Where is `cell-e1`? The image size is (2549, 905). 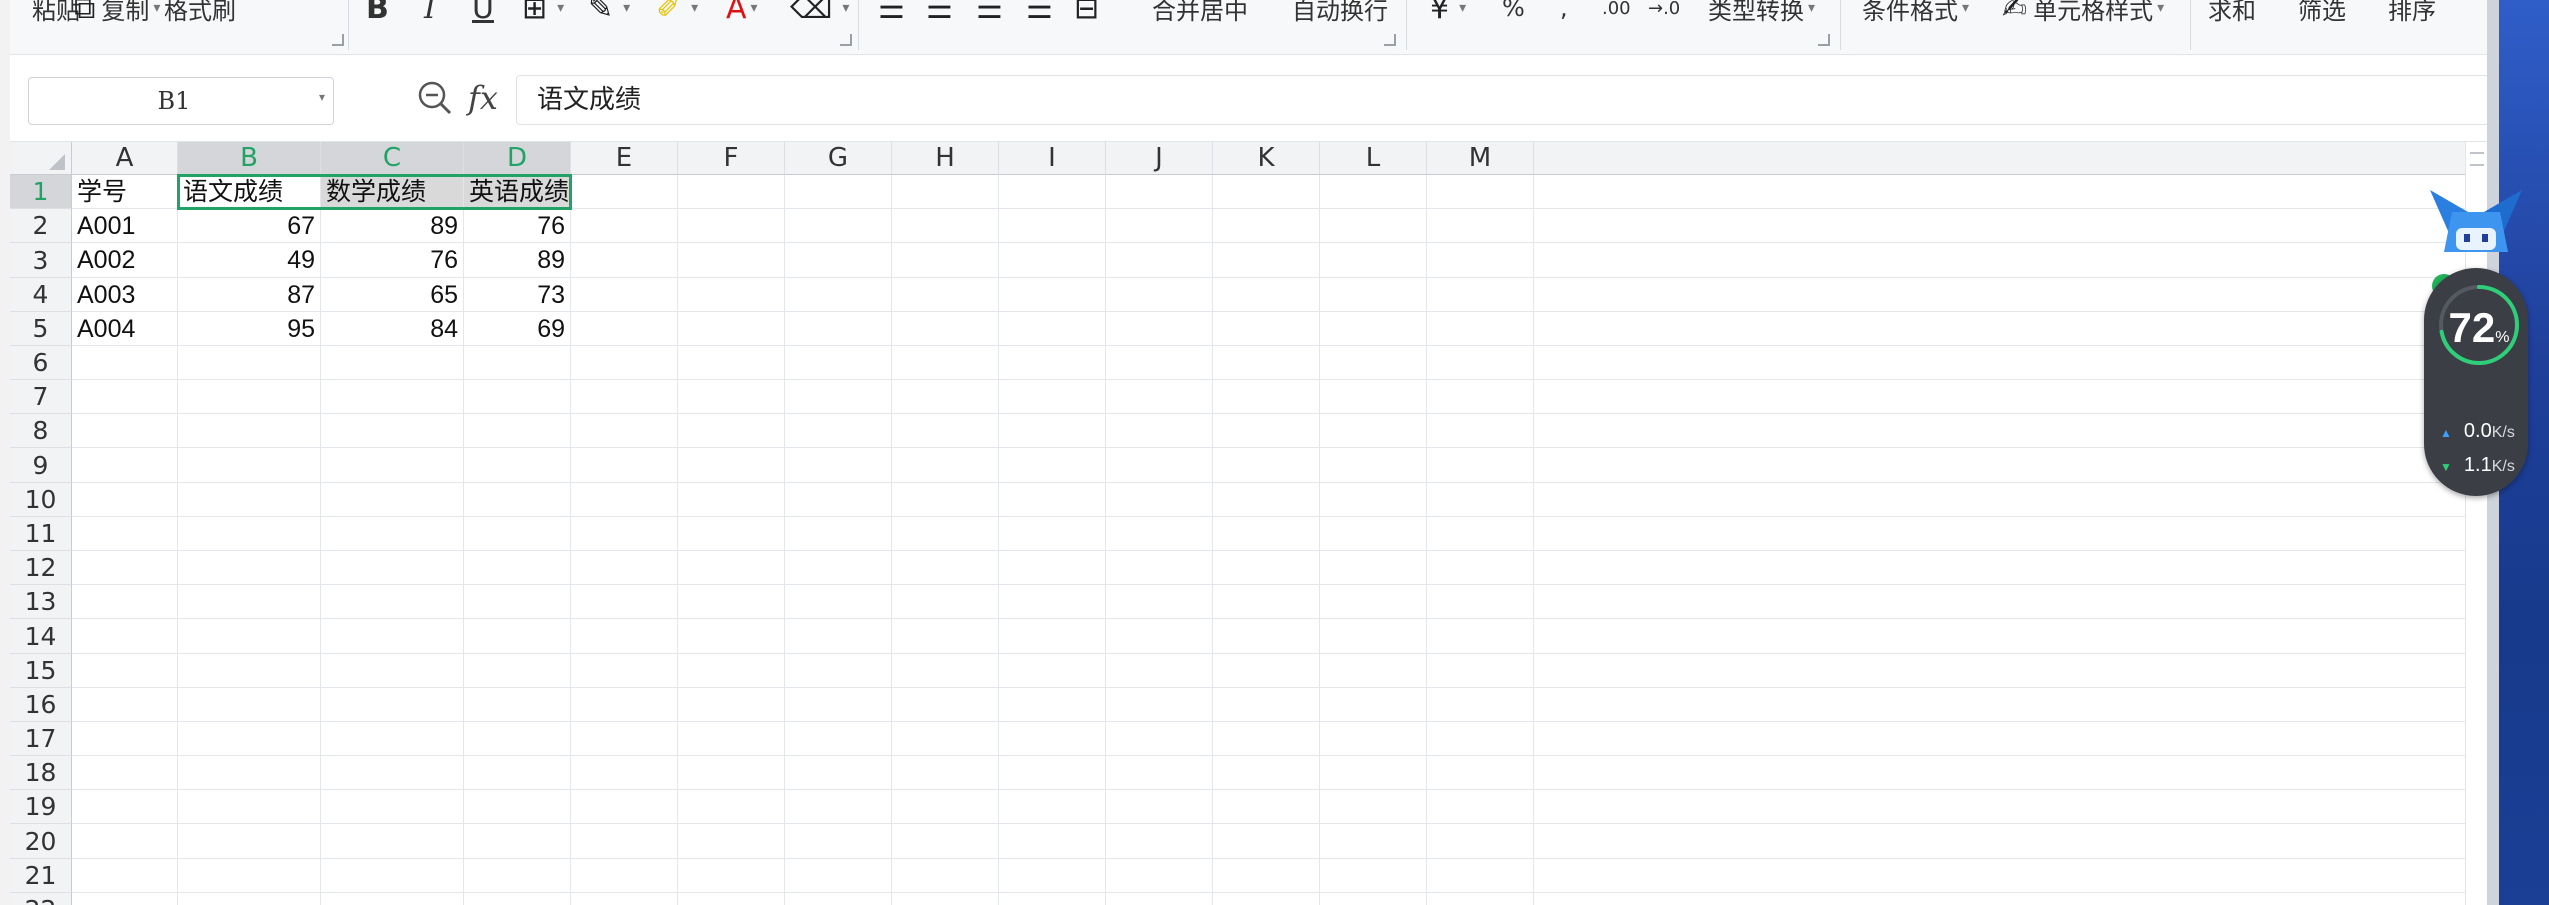
cell-e1 is located at coordinates (624, 192).